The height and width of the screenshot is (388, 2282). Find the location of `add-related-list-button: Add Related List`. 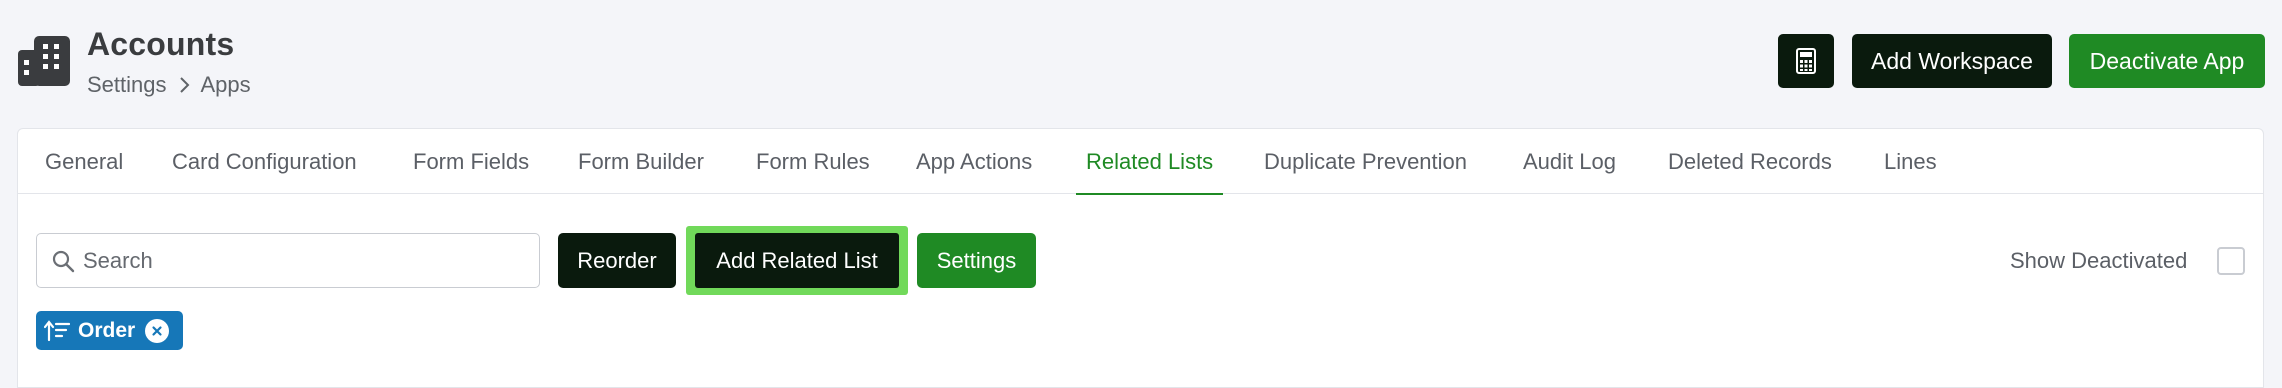

add-related-list-button: Add Related List is located at coordinates (797, 260).